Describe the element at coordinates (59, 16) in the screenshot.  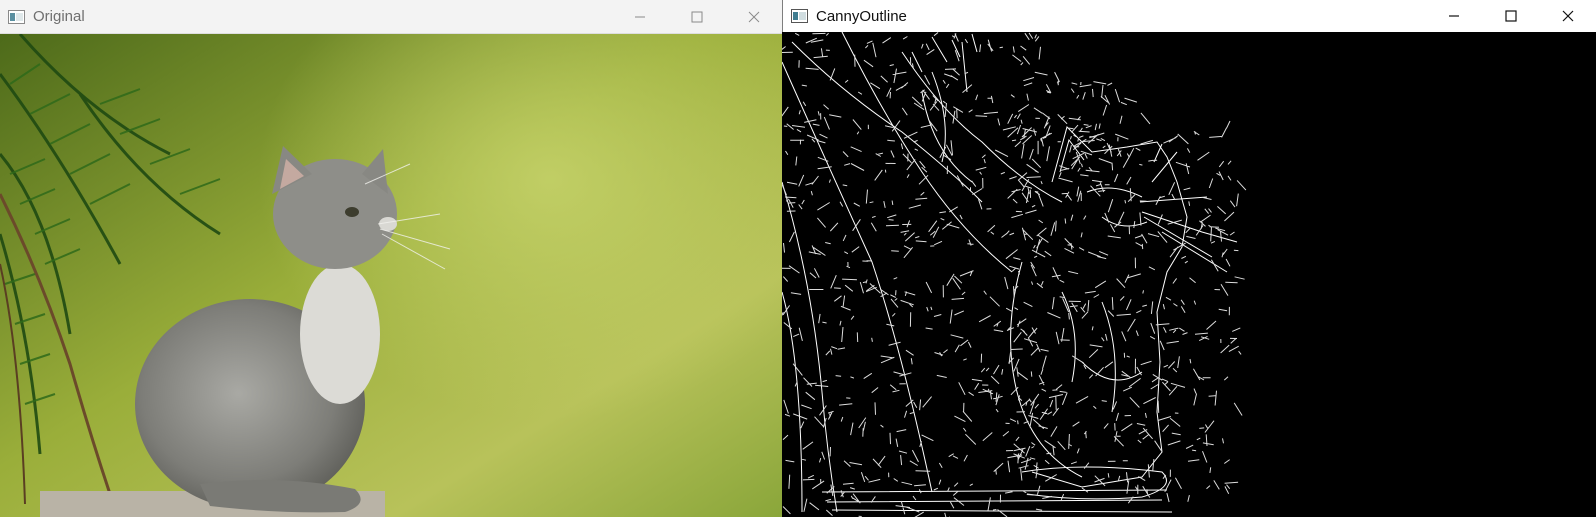
I see `window-title: Original` at that location.